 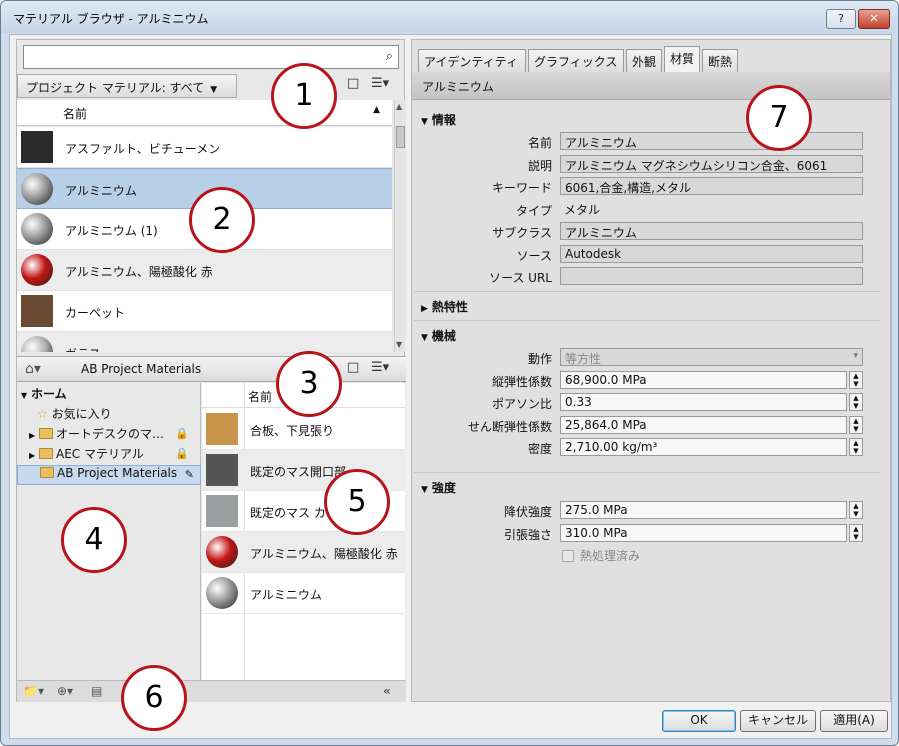 What do you see at coordinates (109, 395) in the screenshot?
I see `tree-item-home: ▼ ホーム` at bounding box center [109, 395].